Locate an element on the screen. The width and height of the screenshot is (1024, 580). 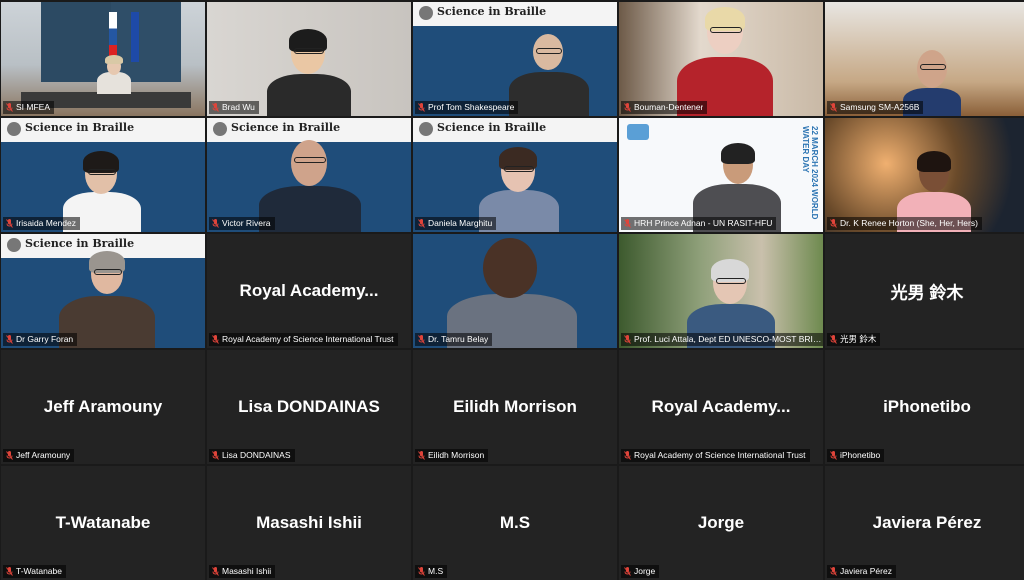
participant-tile: Lisa DONDAINAS Lisa DONDAINAS is located at coordinates (309, 407).